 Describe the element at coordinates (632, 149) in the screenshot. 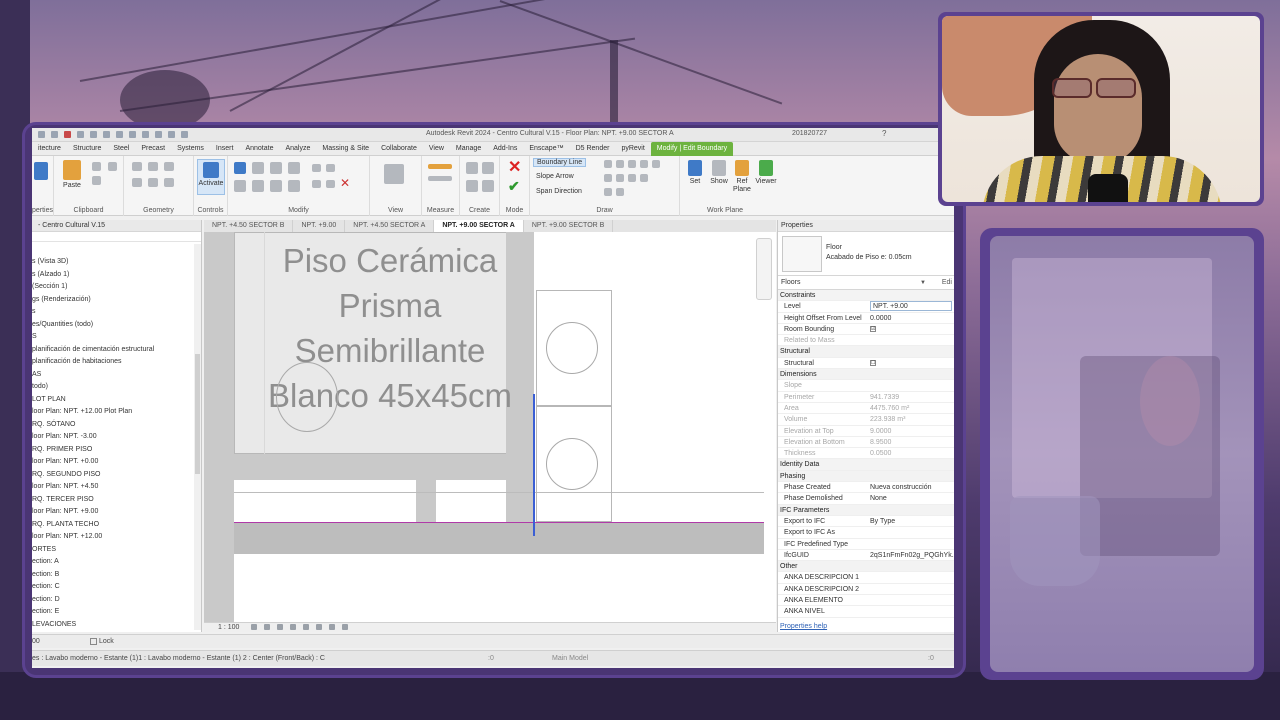

I see `tab-15: pyRevit` at that location.